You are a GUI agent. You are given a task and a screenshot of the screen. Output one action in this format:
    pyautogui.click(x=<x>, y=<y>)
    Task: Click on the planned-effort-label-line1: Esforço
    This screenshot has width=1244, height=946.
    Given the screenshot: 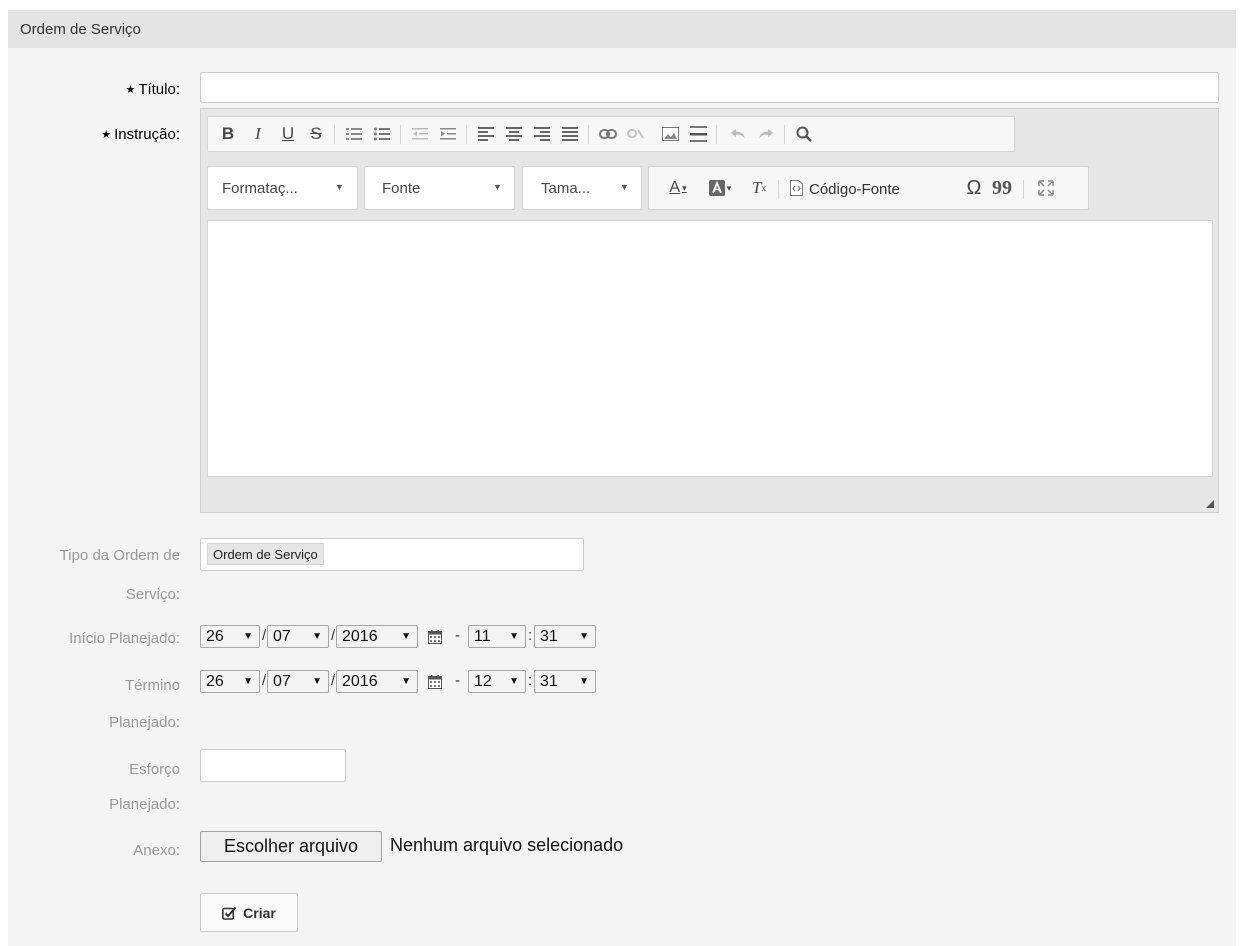 What is the action you would take?
    pyautogui.click(x=154, y=769)
    